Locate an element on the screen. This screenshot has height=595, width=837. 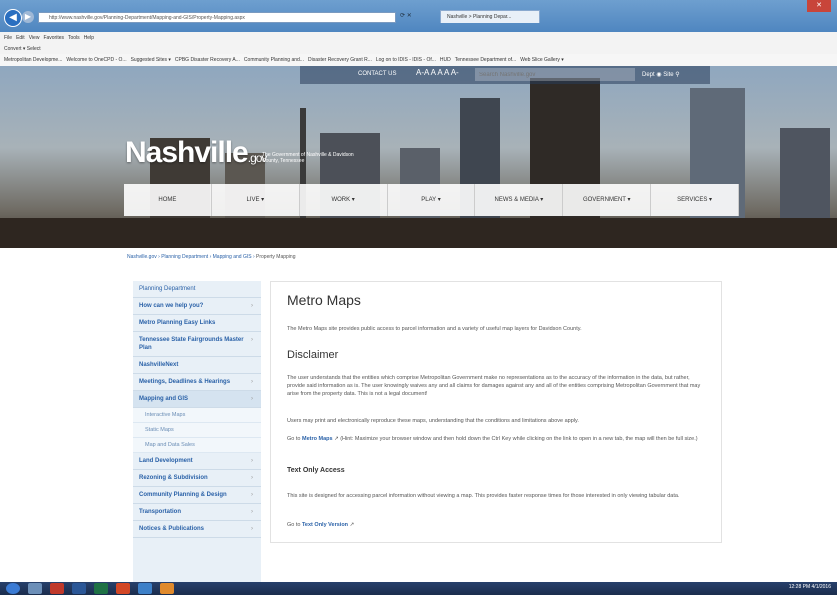
favorite-link: HUD is located at coordinates (445, 60).